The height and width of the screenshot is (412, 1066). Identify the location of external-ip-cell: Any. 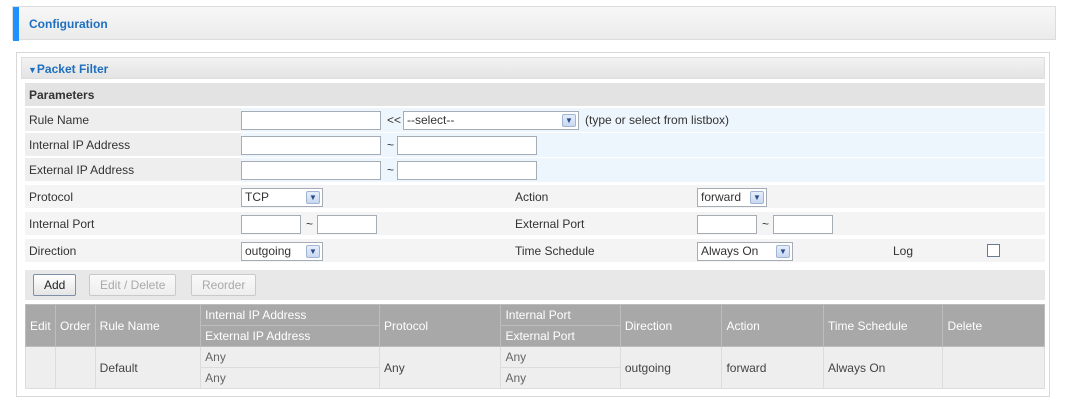
(290, 378).